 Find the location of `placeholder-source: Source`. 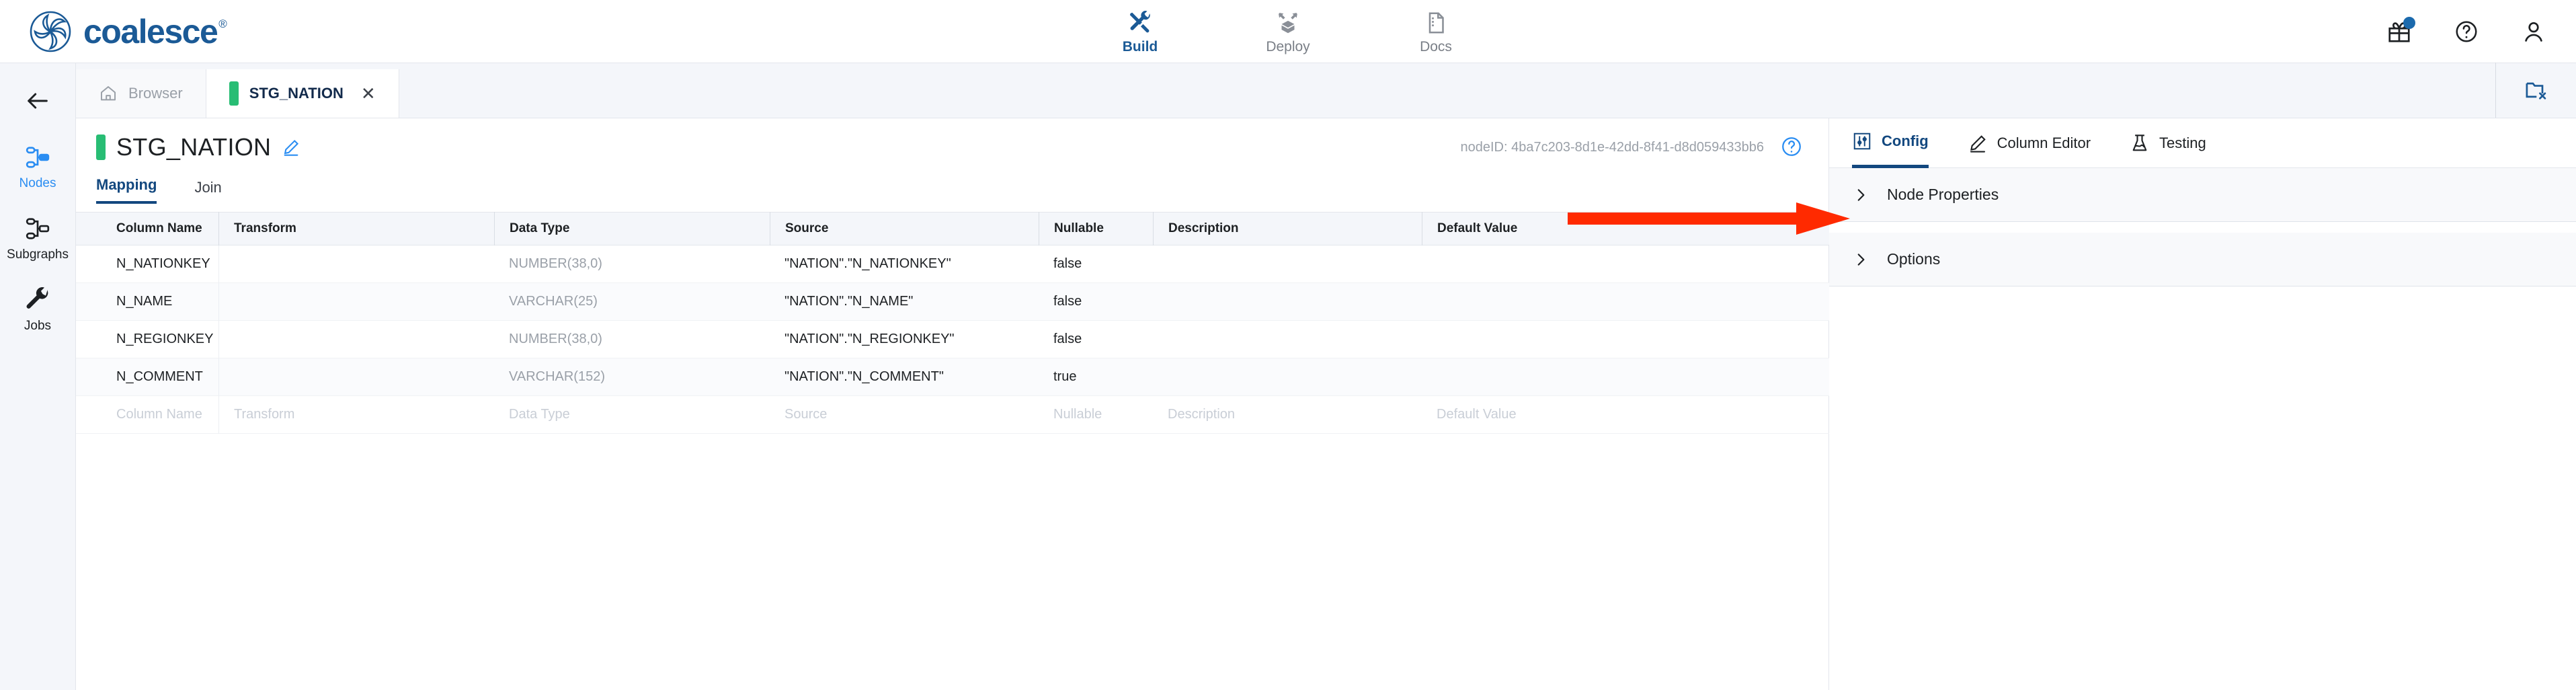

placeholder-source: Source is located at coordinates (904, 414).